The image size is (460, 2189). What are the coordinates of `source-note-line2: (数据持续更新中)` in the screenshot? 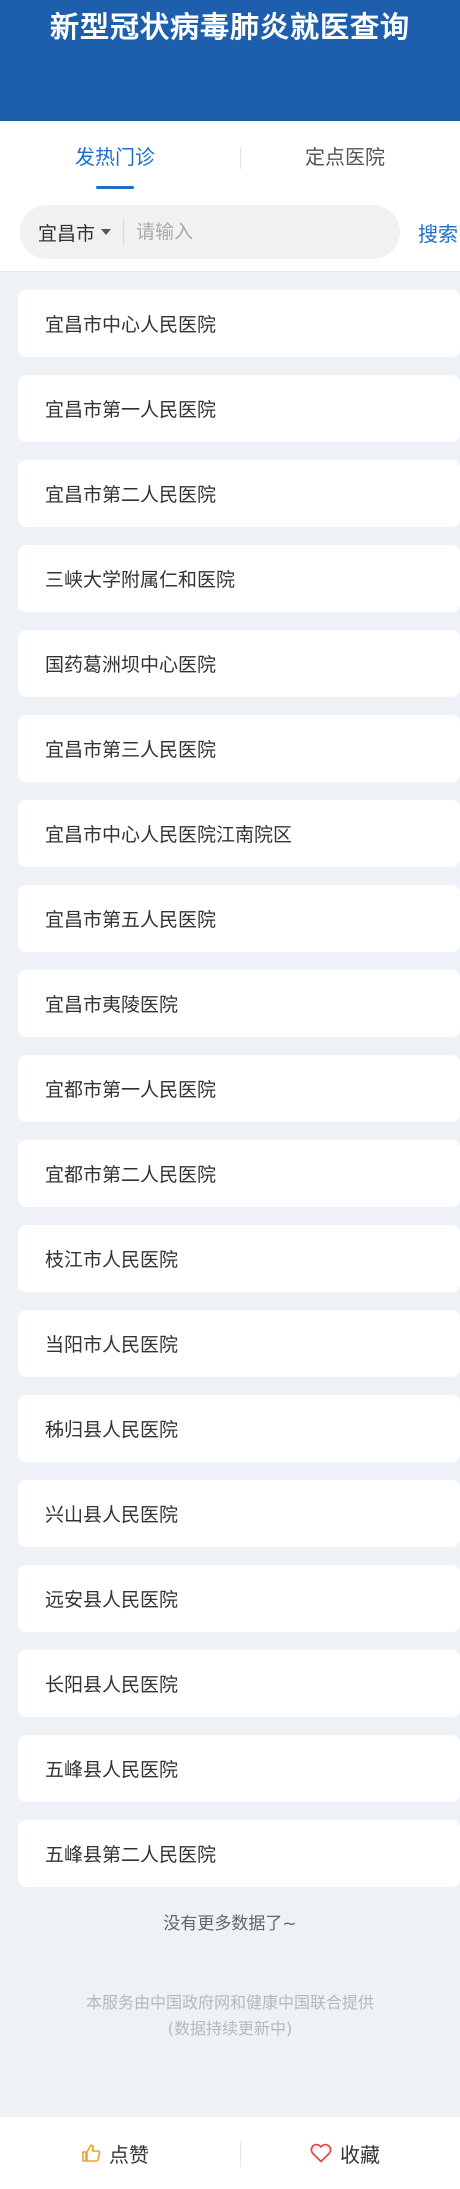 It's located at (230, 2028).